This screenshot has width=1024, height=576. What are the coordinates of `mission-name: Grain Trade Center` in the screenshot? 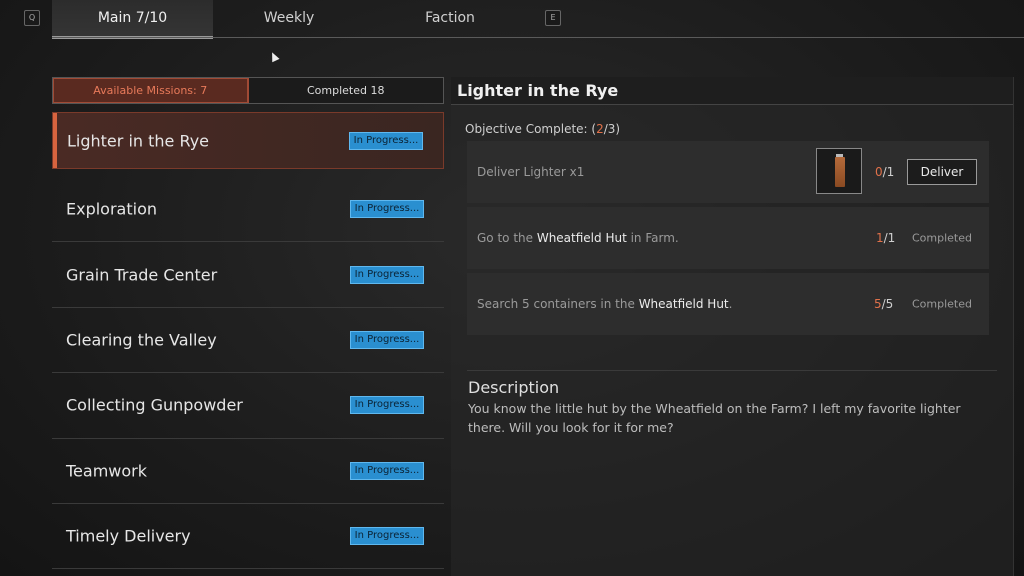 It's located at (142, 275).